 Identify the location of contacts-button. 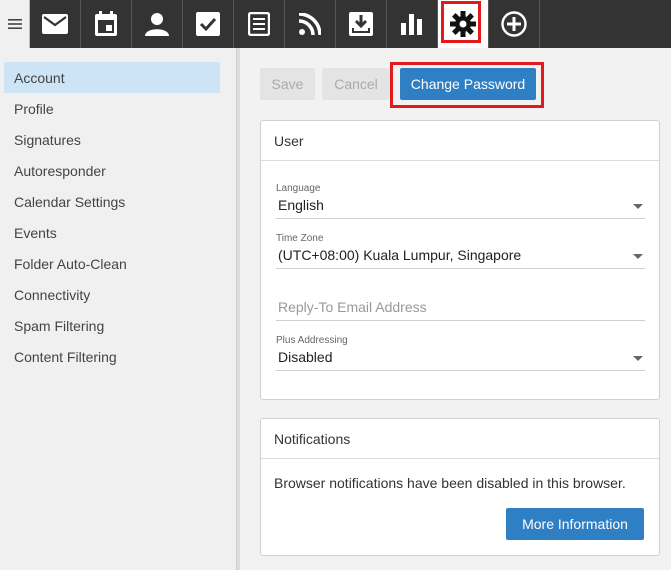
(157, 24).